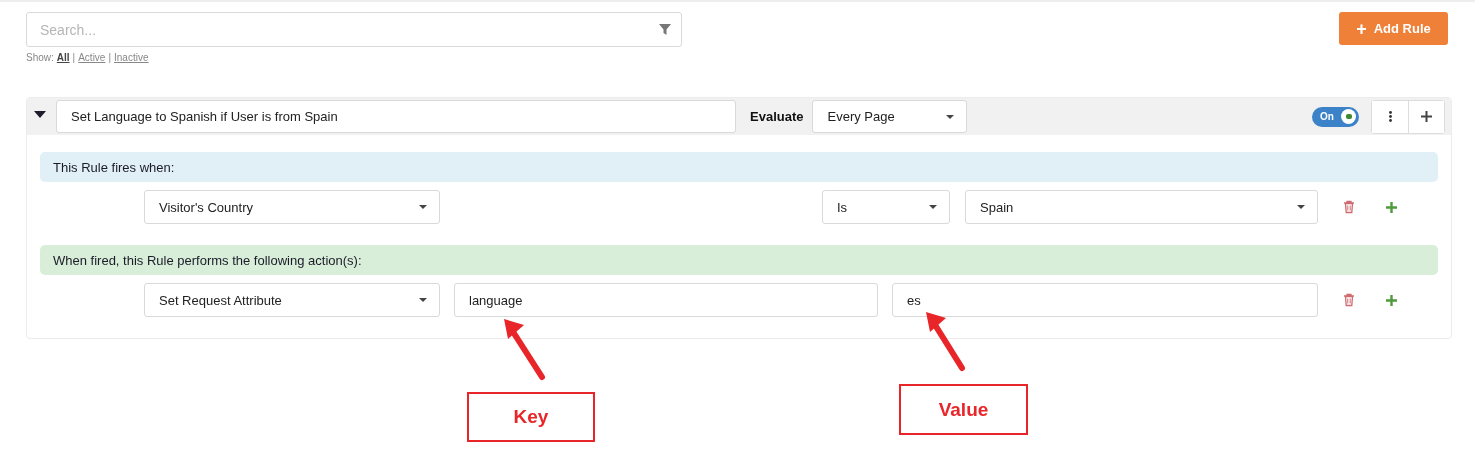  I want to click on evaluate-dropdown: Every Page, so click(890, 116).